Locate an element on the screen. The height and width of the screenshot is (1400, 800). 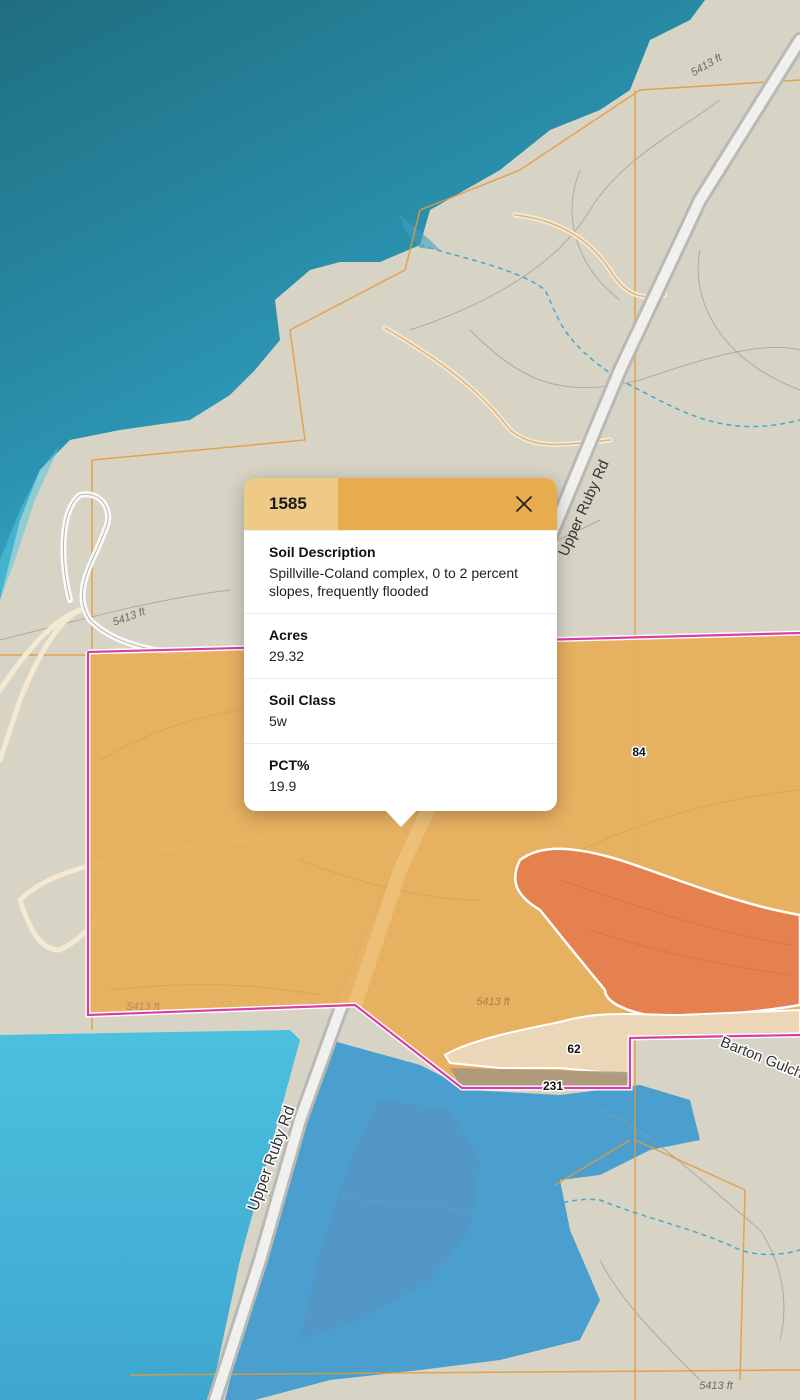
close-icon is located at coordinates (524, 504).